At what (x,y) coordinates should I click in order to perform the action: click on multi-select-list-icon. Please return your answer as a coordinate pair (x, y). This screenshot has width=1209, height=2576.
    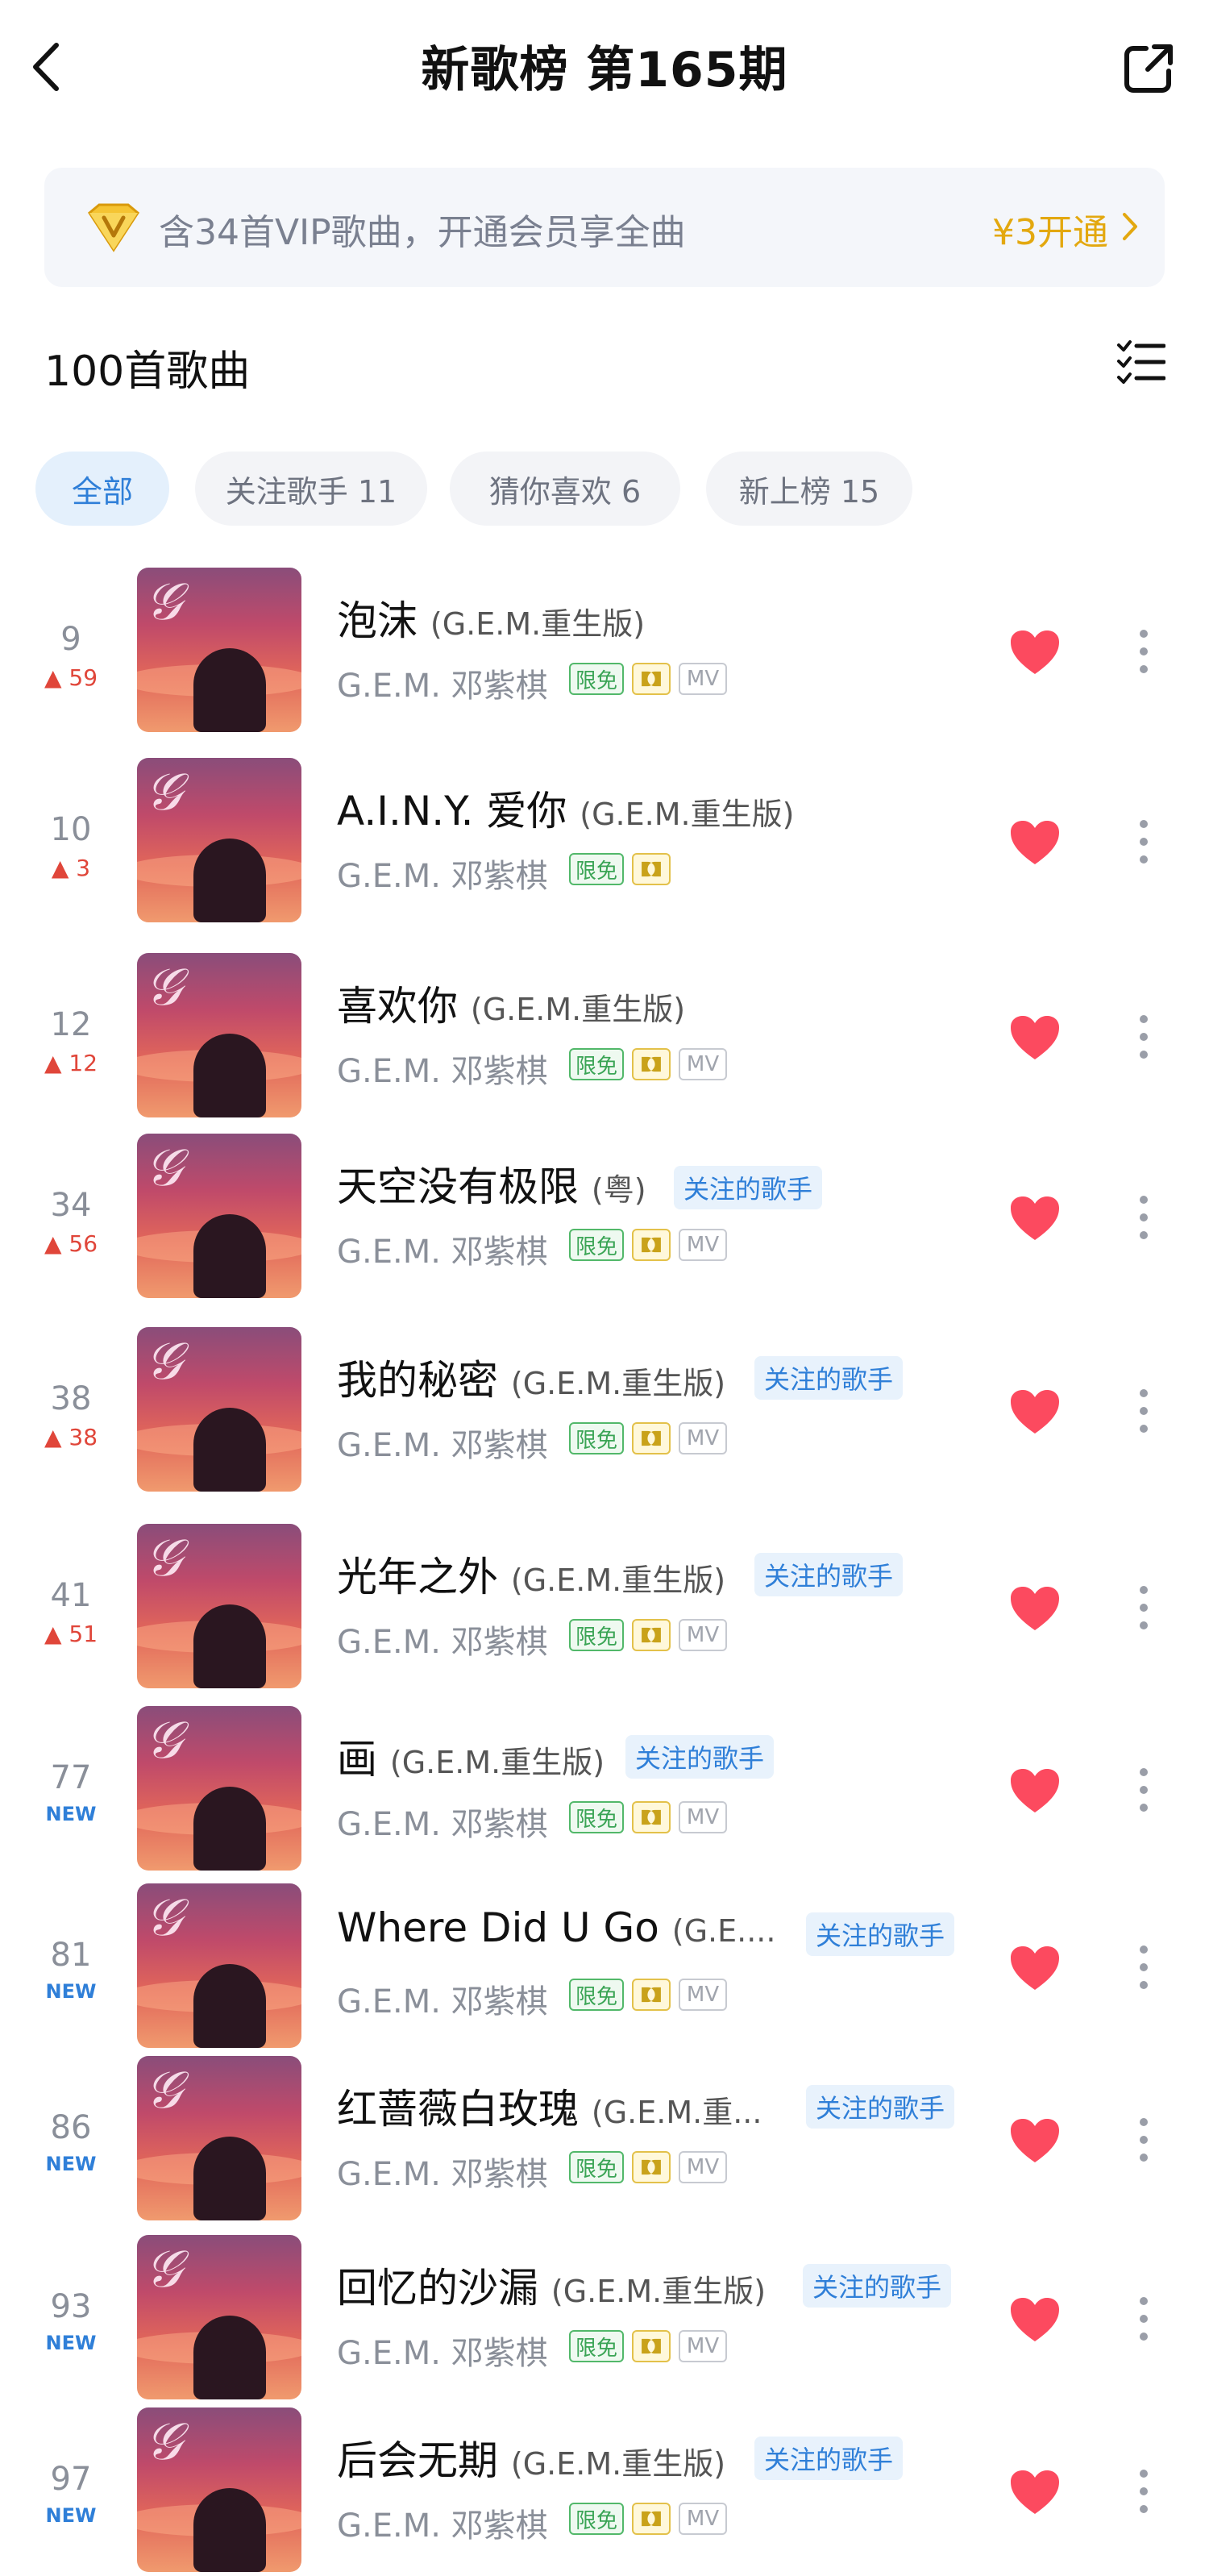
    Looking at the image, I should click on (1141, 361).